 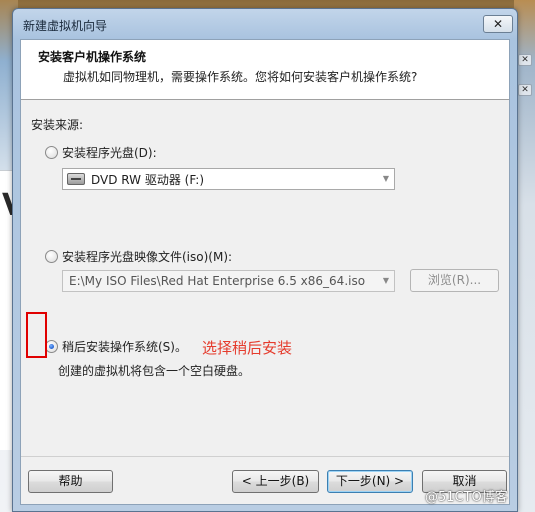 I want to click on radio-label: 安装程序光盘映像文件(iso)(M):, so click(x=147, y=257).